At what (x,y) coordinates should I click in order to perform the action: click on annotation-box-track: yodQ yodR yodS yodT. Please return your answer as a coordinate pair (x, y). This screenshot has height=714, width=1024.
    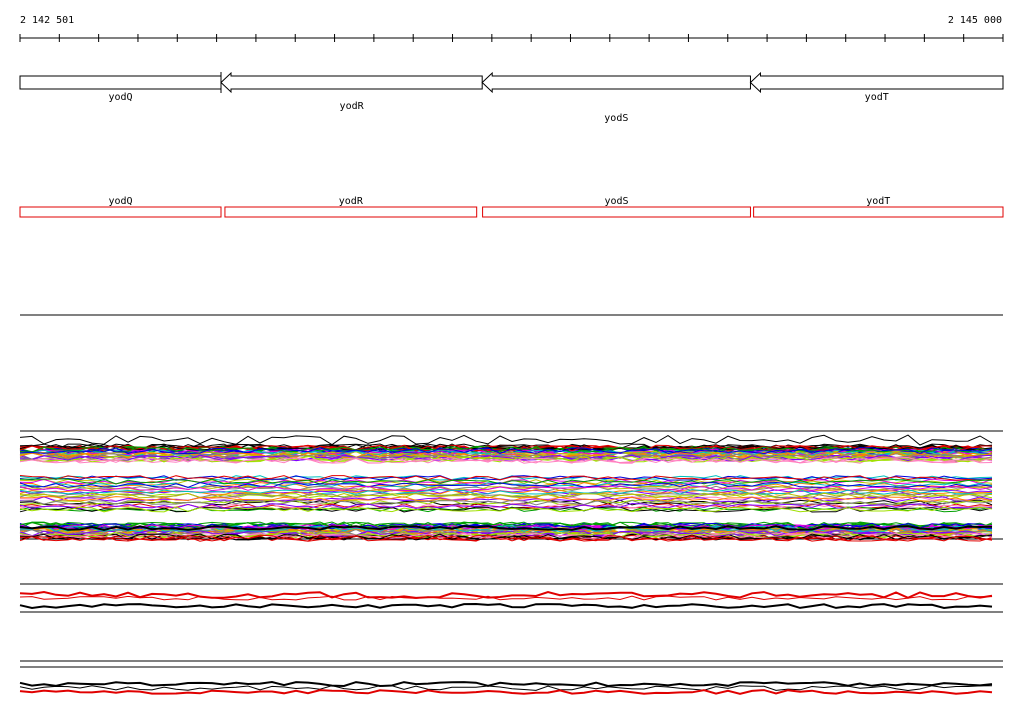
    Looking at the image, I should click on (511, 207).